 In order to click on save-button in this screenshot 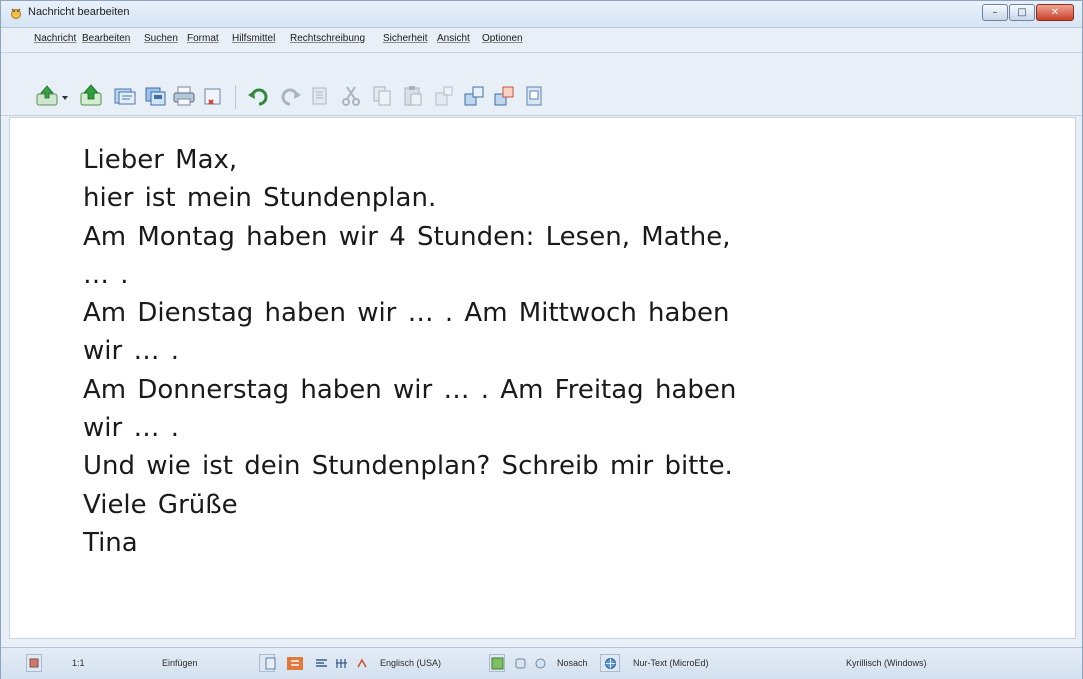, I will do `click(155, 96)`.